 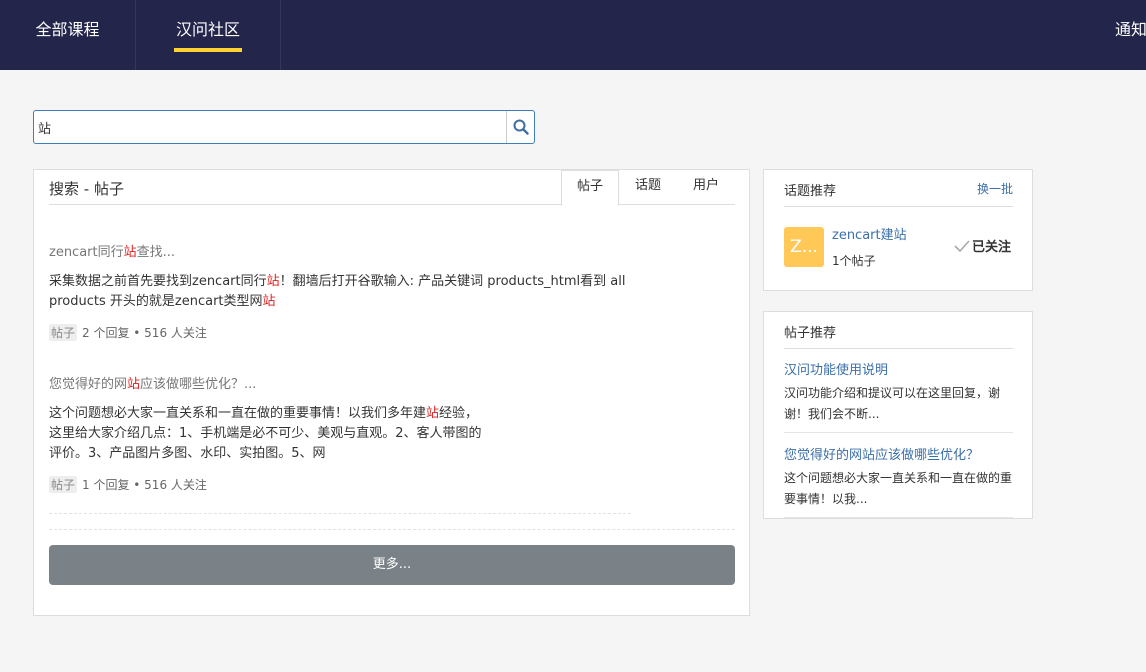 I want to click on nav-community: 汉问社区, so click(x=208, y=35).